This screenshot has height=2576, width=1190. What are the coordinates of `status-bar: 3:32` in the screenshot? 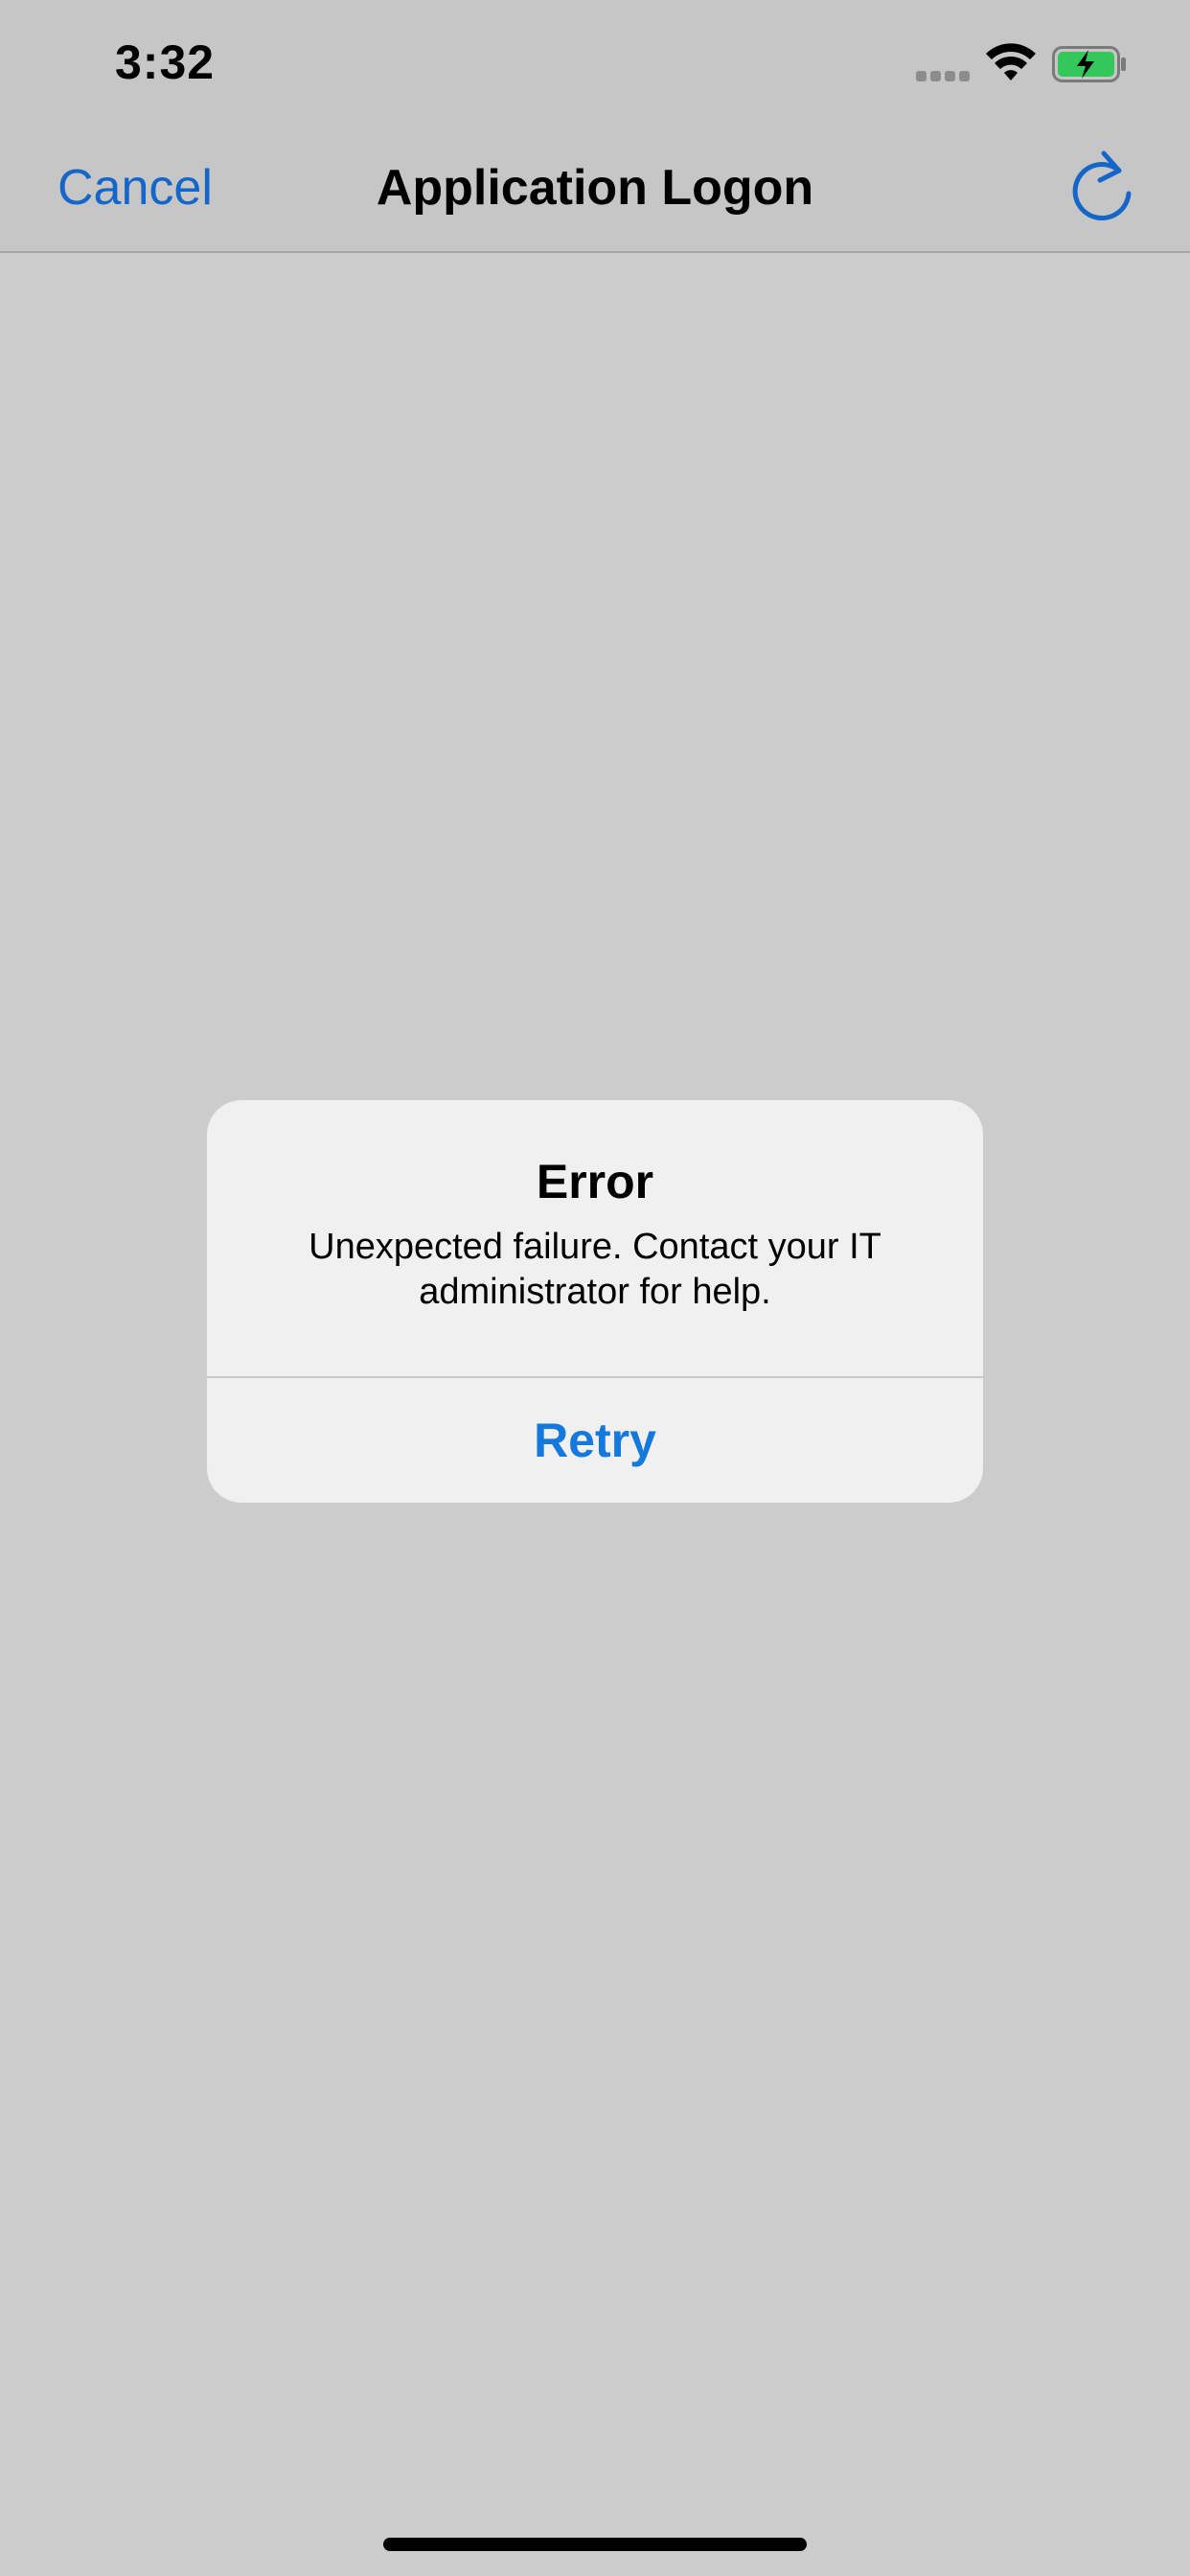 It's located at (595, 63).